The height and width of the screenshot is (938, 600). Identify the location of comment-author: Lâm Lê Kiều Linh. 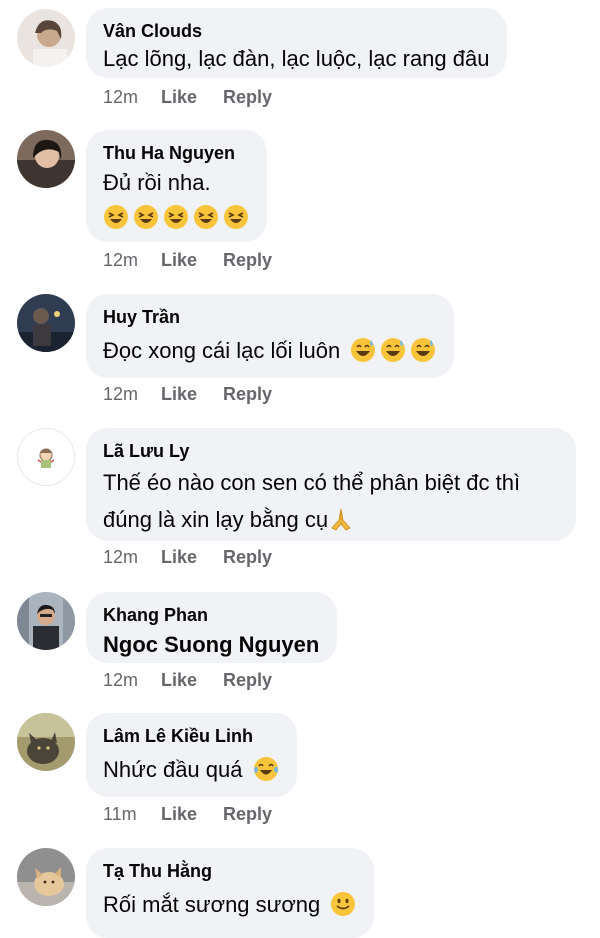
(191, 736).